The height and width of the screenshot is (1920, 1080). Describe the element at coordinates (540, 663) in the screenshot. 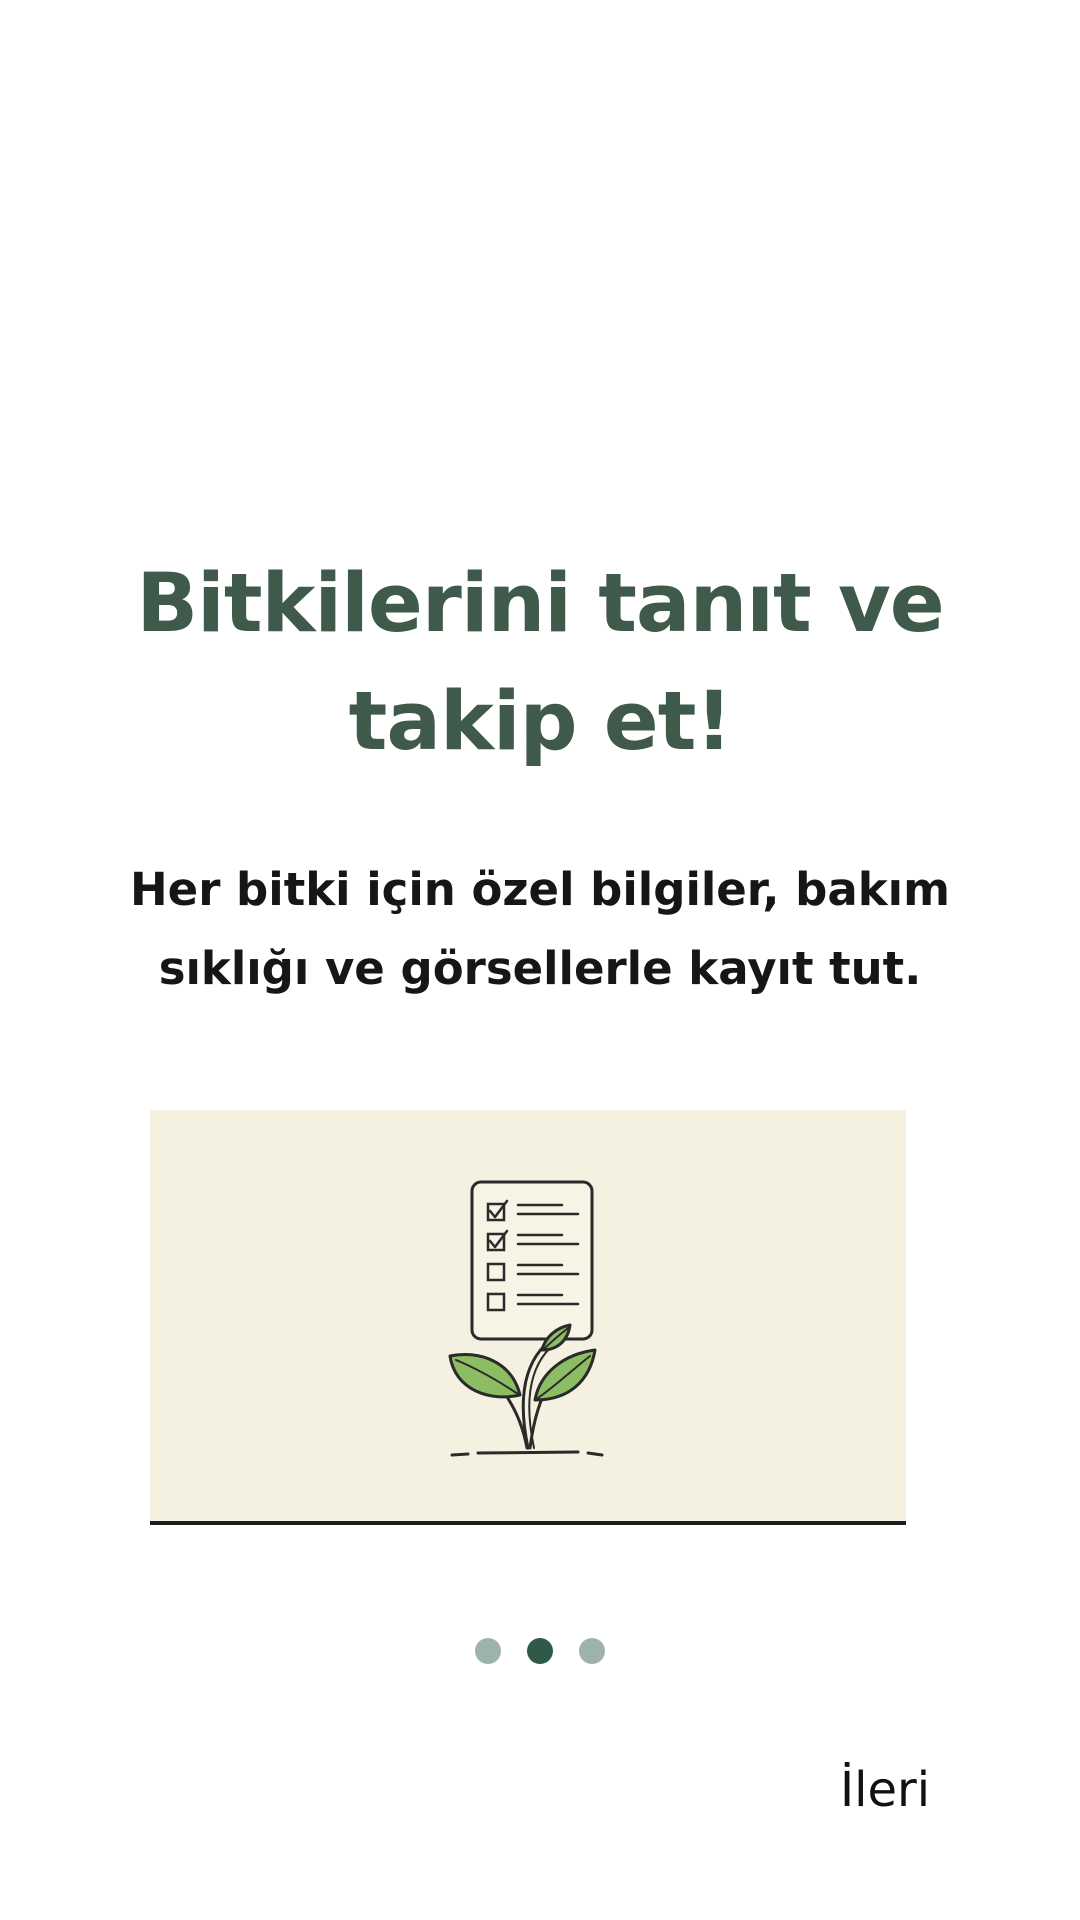

I see `page-title: Bitkilerini tanıt ve takip et!` at that location.